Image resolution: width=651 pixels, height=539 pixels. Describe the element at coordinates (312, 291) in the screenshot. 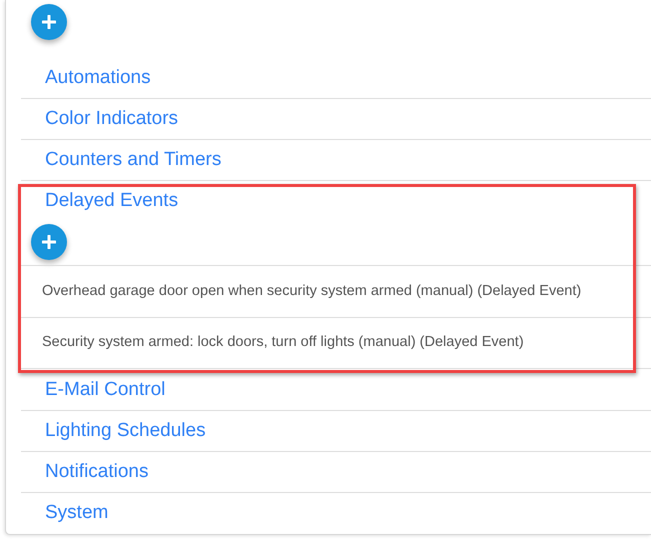

I see `event-link: Overhead garage door open when security system armed (manual) (Delayed Event)` at that location.